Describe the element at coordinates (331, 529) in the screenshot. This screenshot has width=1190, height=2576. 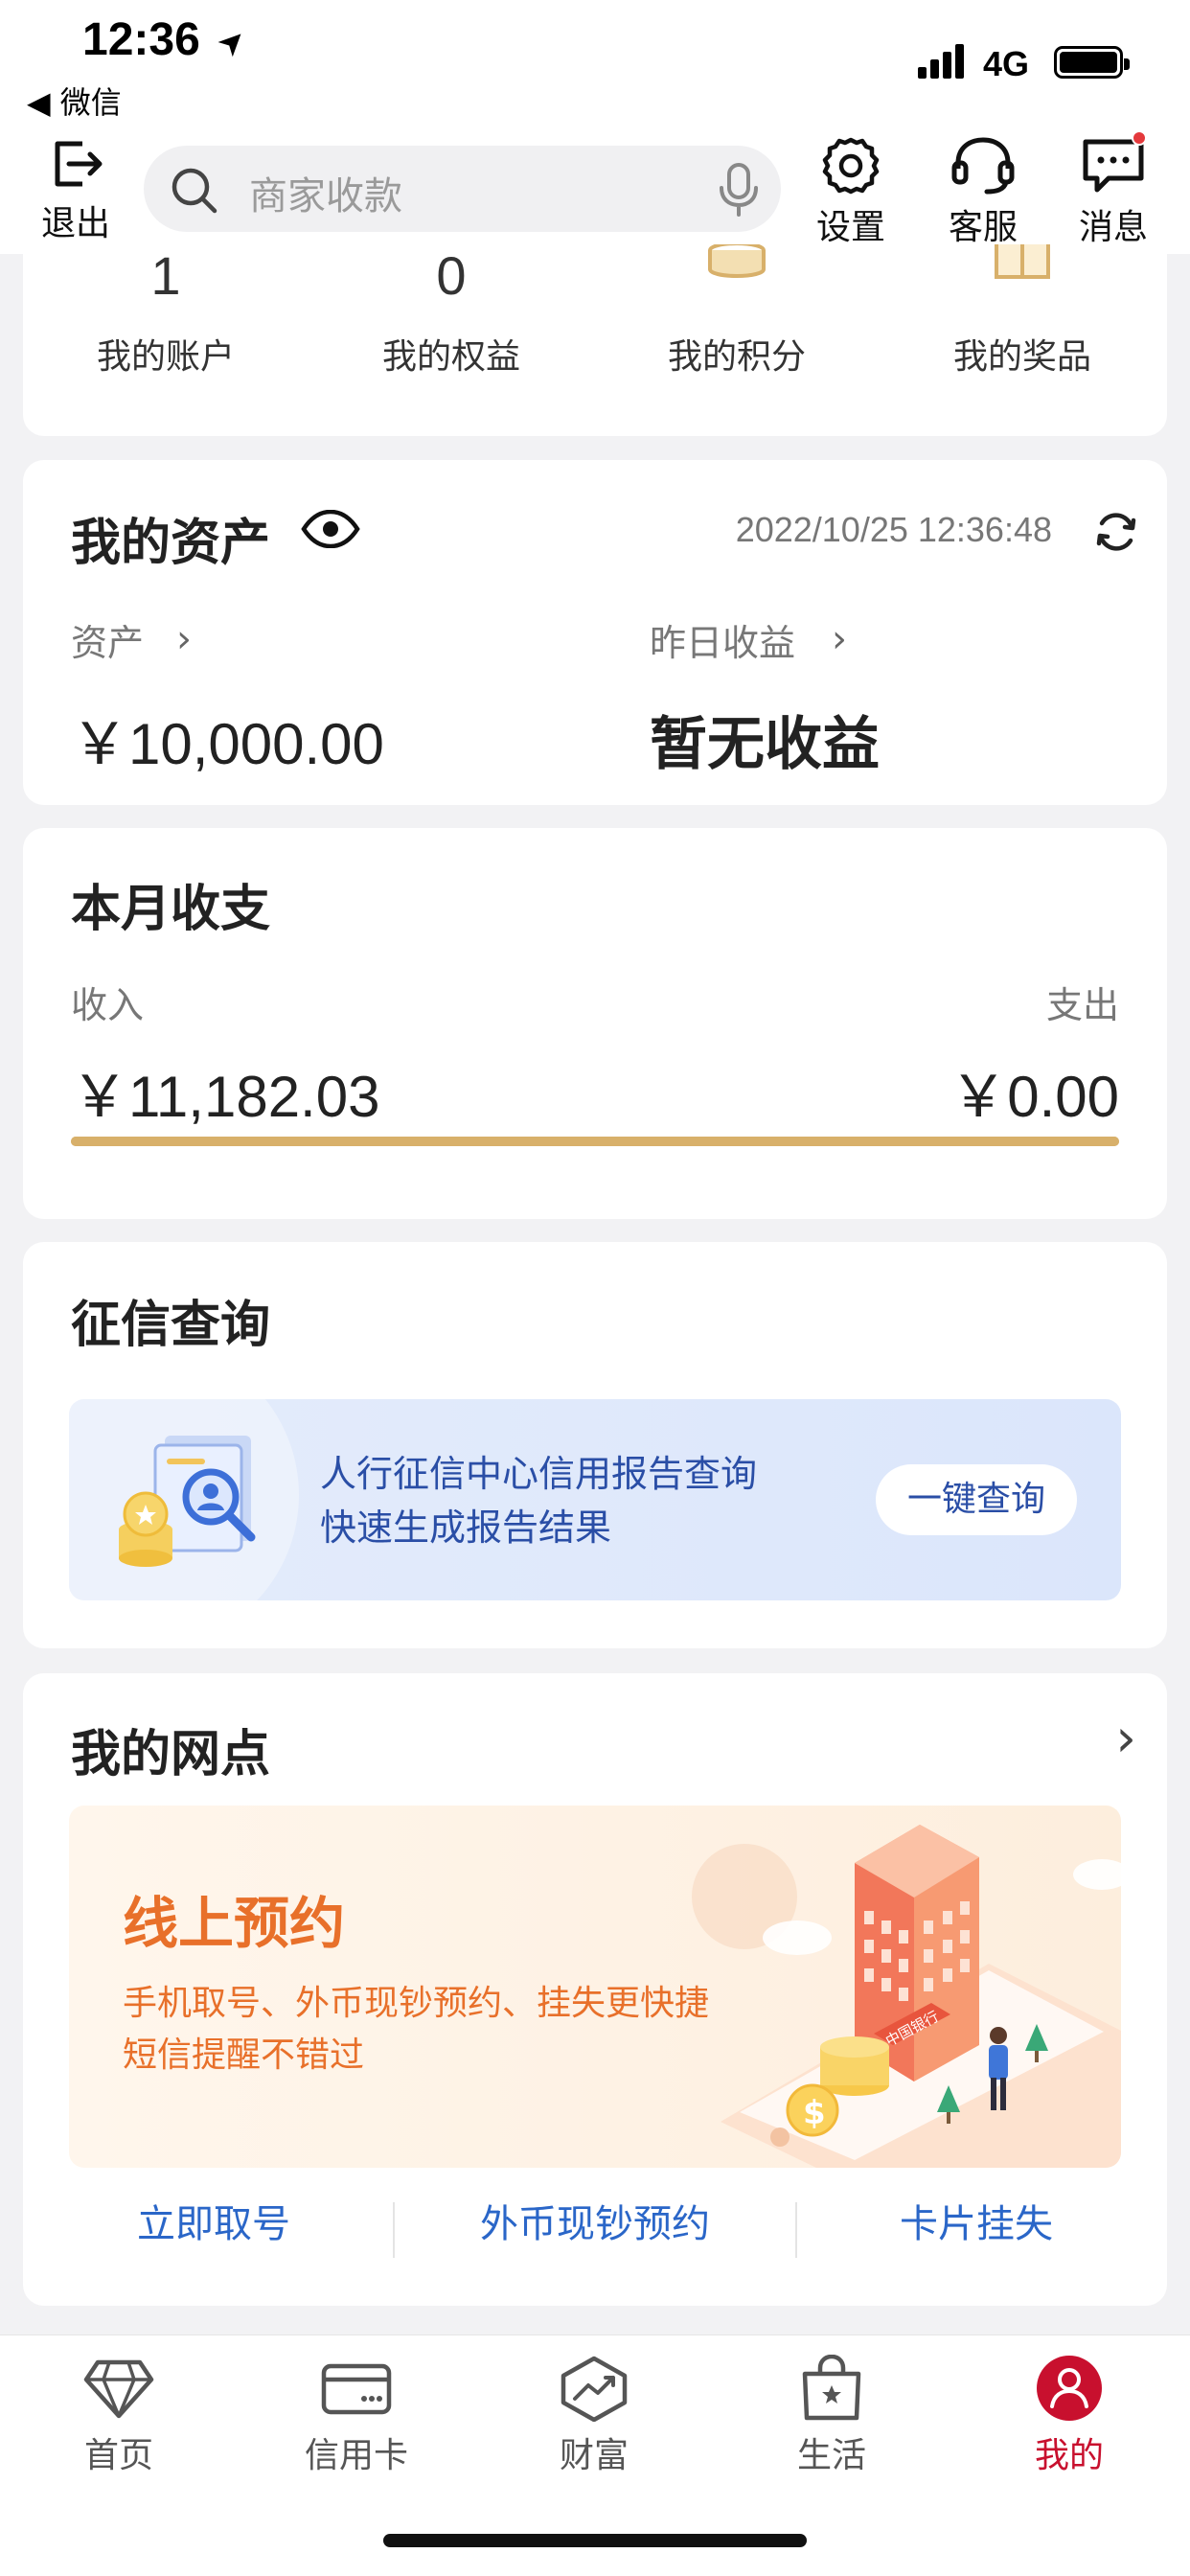
I see `eye-icon` at that location.